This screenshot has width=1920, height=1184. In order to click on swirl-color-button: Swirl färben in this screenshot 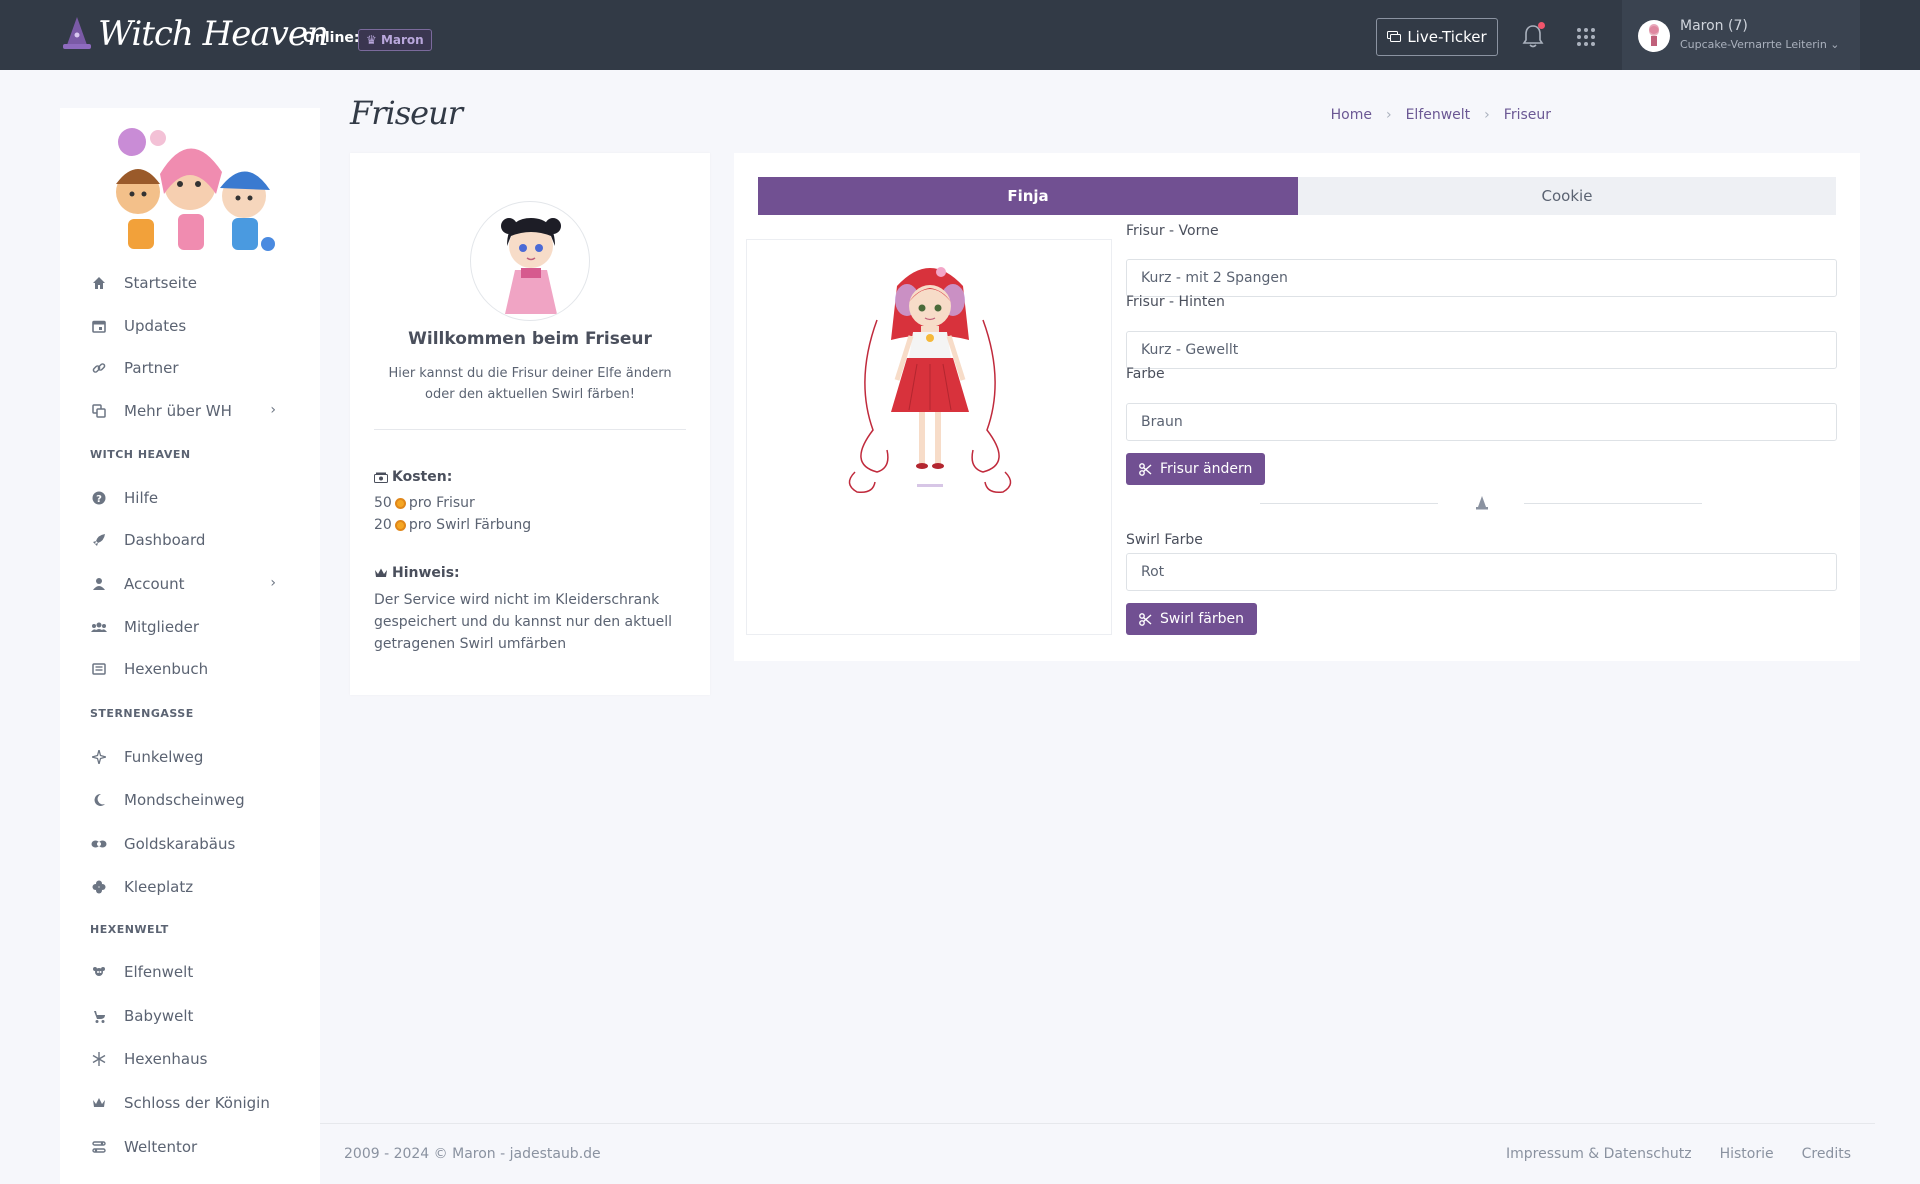, I will do `click(1191, 619)`.